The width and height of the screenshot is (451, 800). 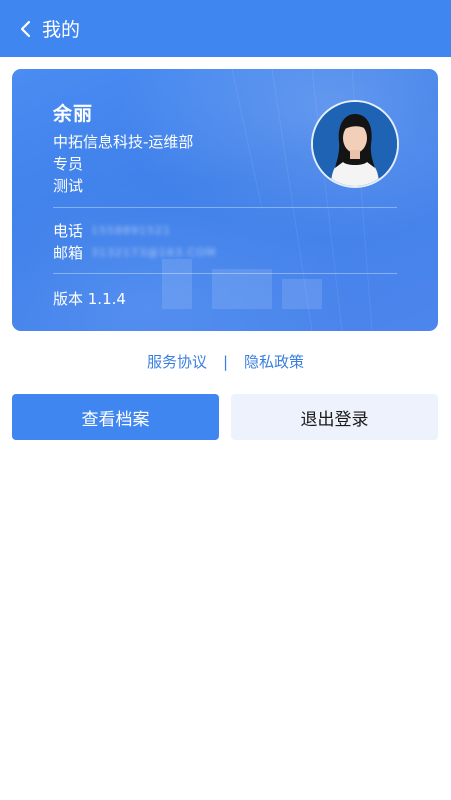 What do you see at coordinates (154, 252) in the screenshot?
I see `email-value: 3132173@163.COM` at bounding box center [154, 252].